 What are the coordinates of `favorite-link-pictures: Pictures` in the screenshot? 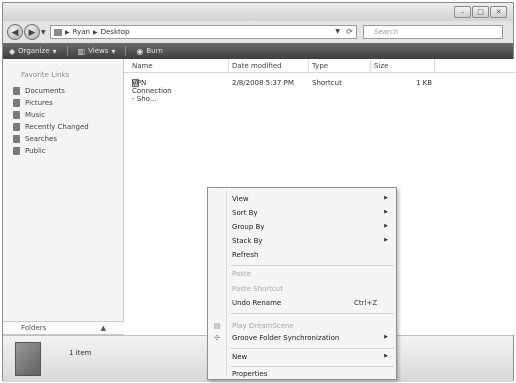 It's located at (51, 103).